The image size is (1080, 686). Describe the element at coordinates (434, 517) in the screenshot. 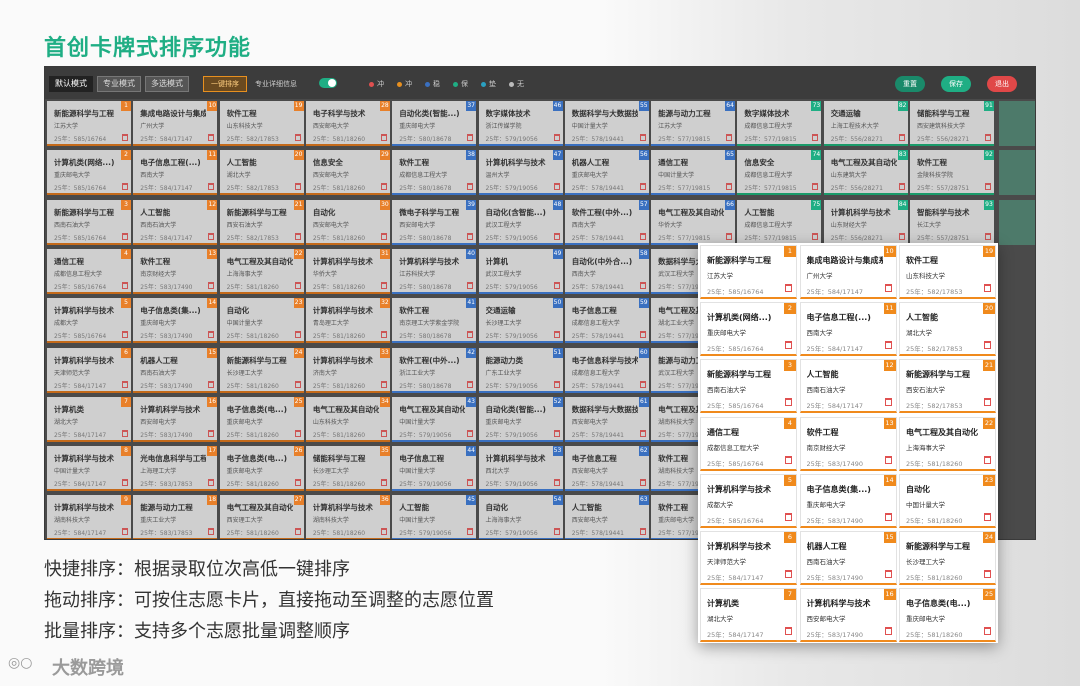

I see `volunteer-card: 人工智能 中国计量大学 25年：579/19056 45` at that location.